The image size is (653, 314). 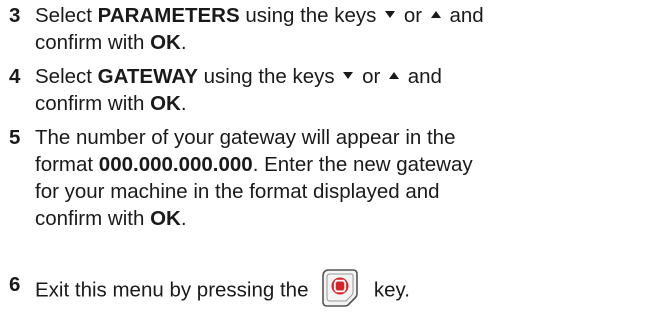 I want to click on step-number: 3, so click(x=15, y=15).